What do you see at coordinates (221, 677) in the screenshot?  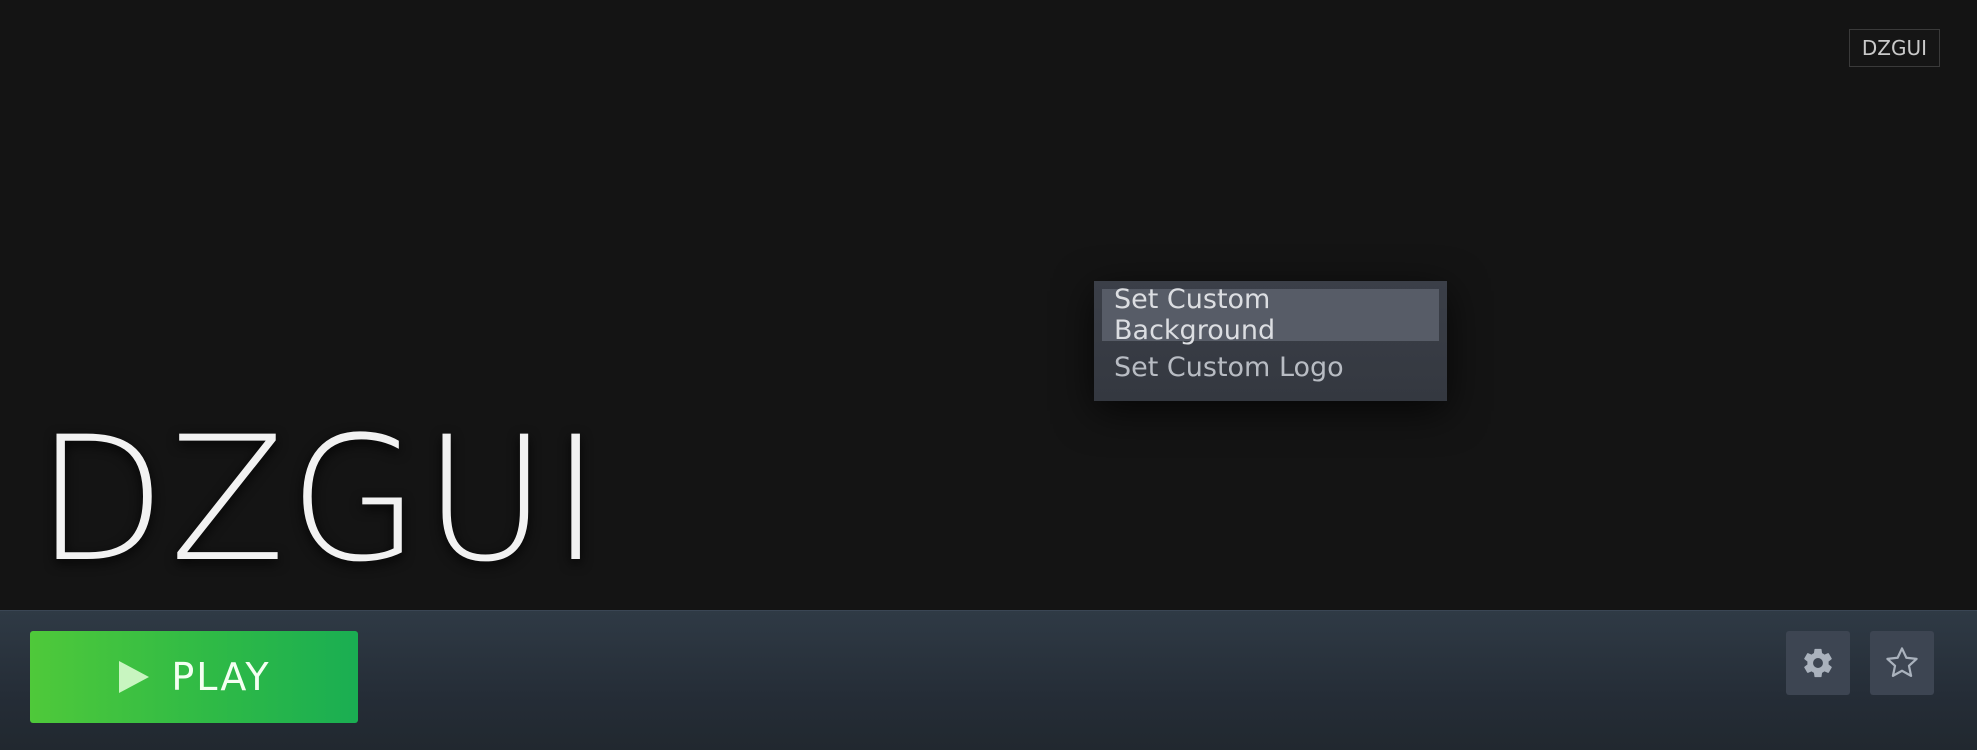 I see `play-button-label: PLAY` at bounding box center [221, 677].